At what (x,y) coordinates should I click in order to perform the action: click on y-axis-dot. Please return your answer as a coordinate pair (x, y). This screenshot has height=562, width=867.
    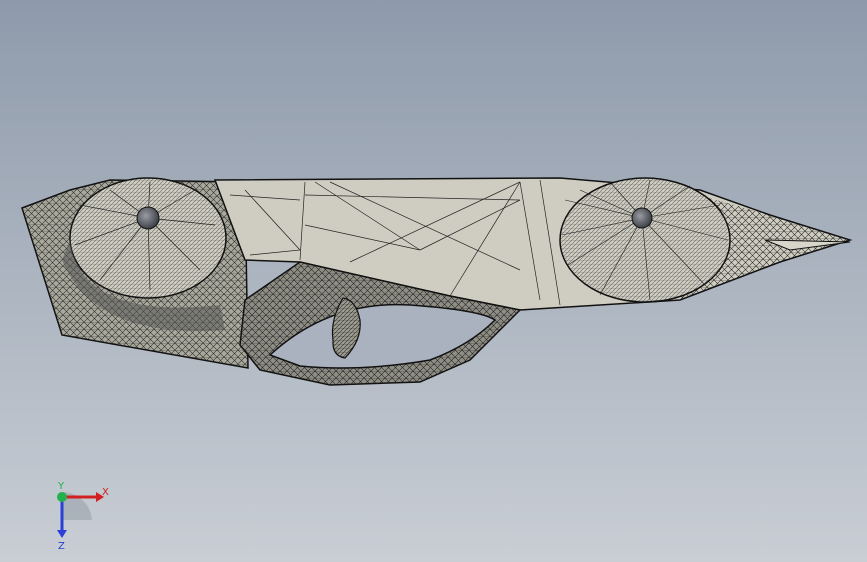
    Looking at the image, I should click on (62, 497).